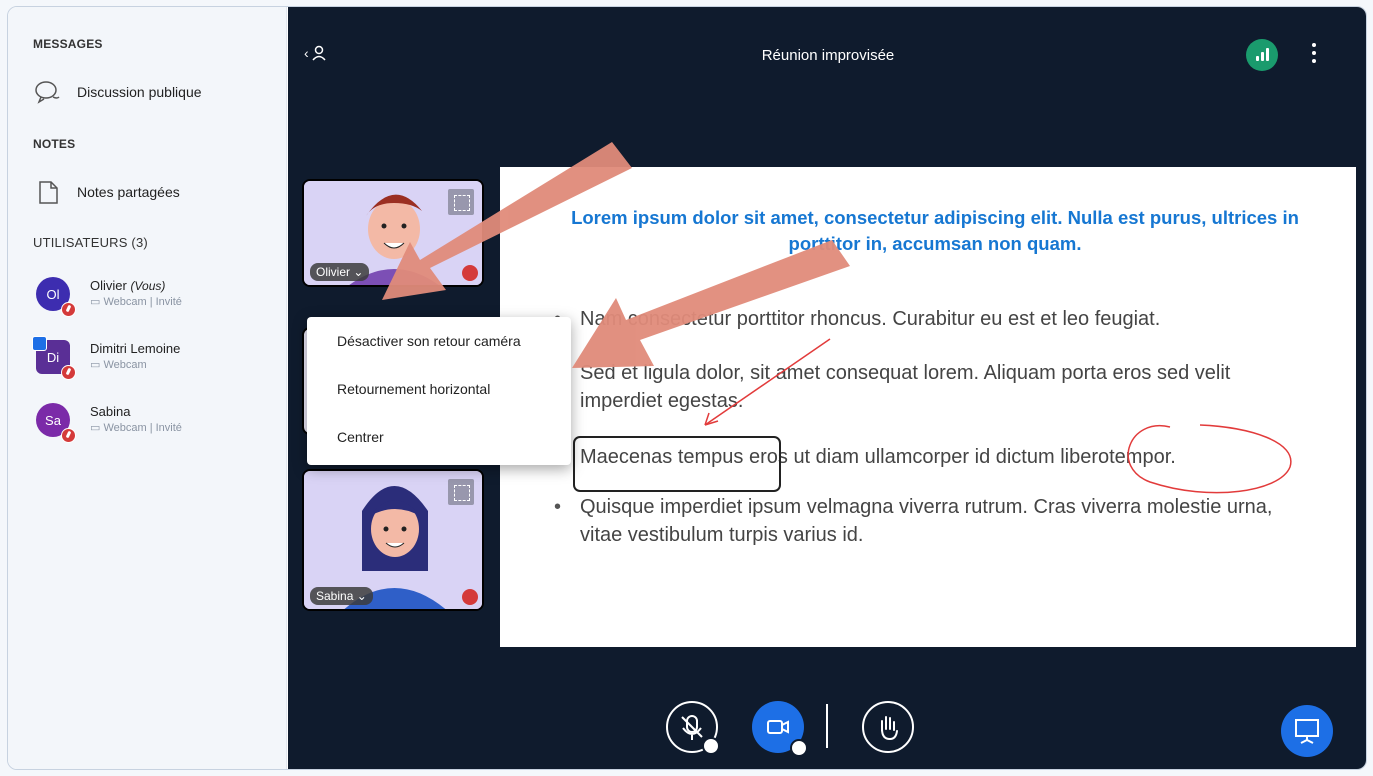 The height and width of the screenshot is (776, 1373). I want to click on video-tile-olivier: Olivier ⌄, so click(393, 233).